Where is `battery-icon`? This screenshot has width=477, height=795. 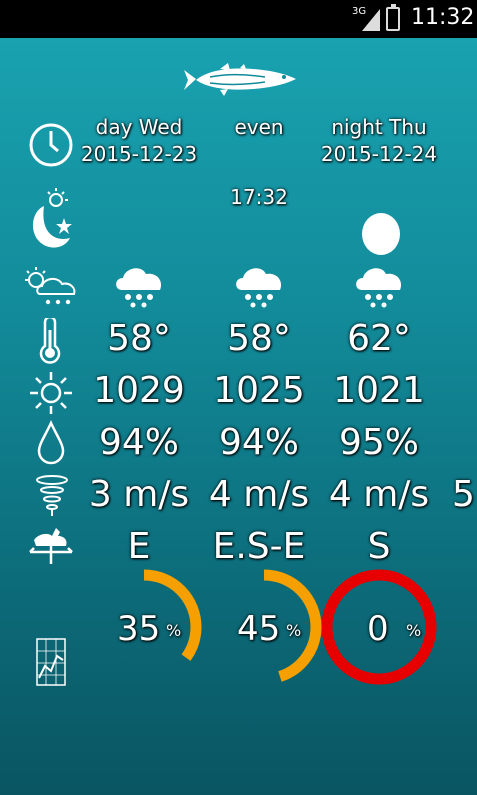 battery-icon is located at coordinates (393, 17).